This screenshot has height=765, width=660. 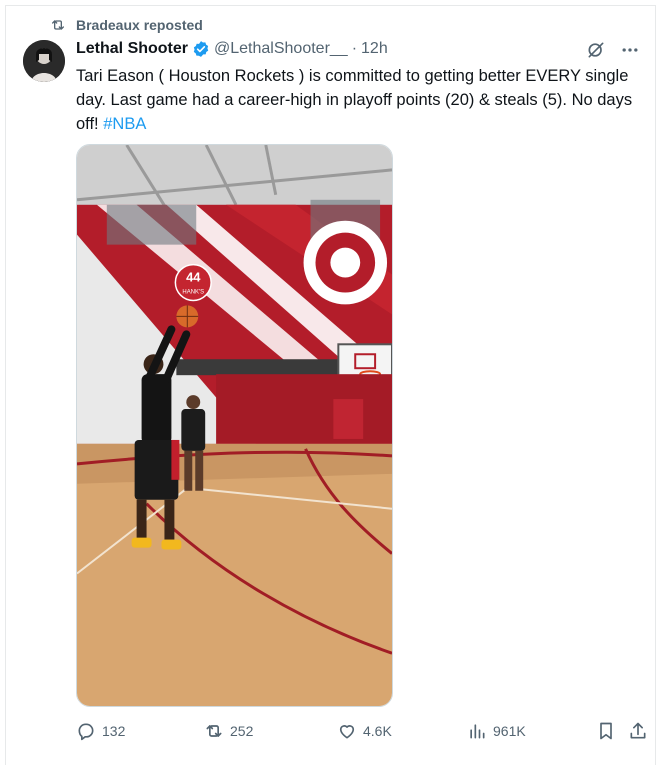 What do you see at coordinates (630, 50) in the screenshot?
I see `more-options-icon` at bounding box center [630, 50].